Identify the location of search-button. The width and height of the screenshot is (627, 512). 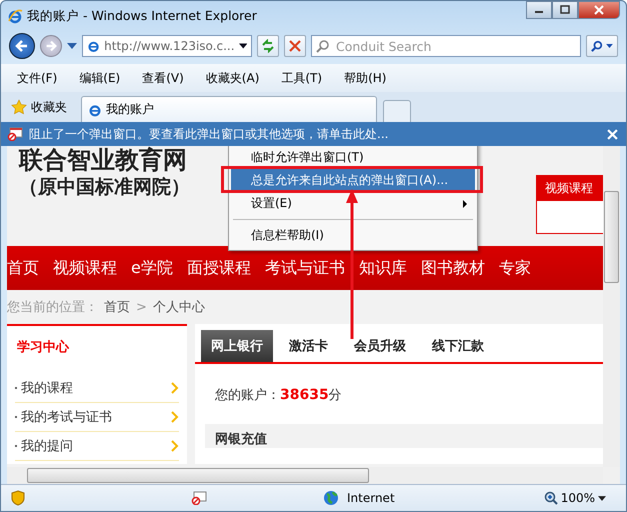
(602, 46).